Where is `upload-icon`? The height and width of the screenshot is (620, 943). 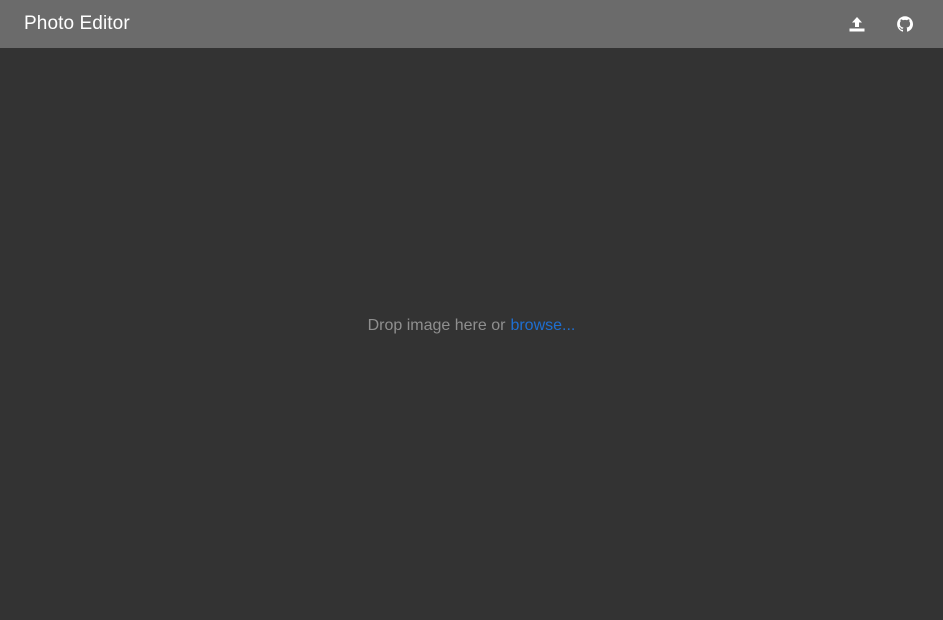 upload-icon is located at coordinates (857, 24).